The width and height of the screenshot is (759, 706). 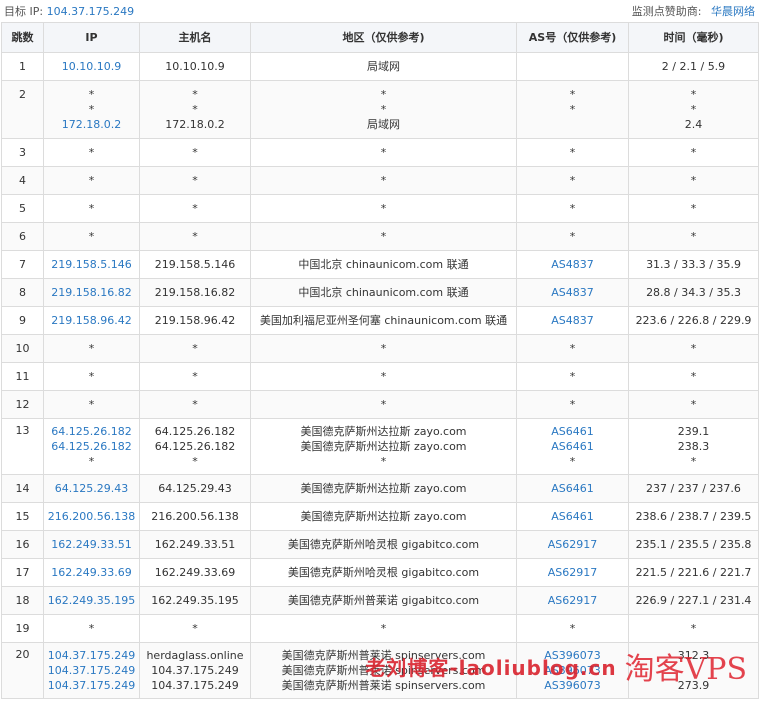 What do you see at coordinates (195, 320) in the screenshot?
I see `hostname-text: 219.158.96.42` at bounding box center [195, 320].